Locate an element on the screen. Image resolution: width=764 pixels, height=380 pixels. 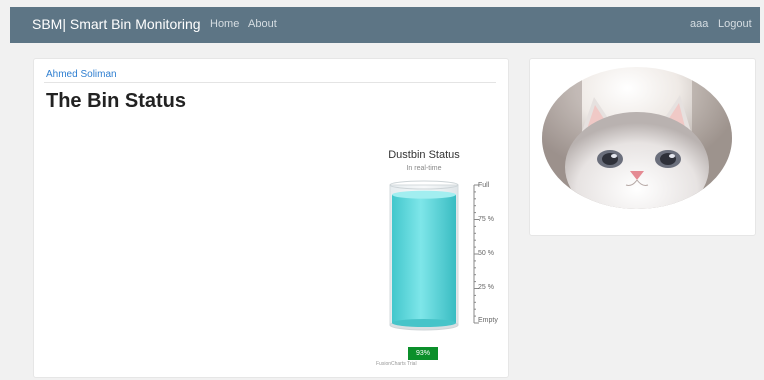
gauge-fill-top is located at coordinates (424, 194).